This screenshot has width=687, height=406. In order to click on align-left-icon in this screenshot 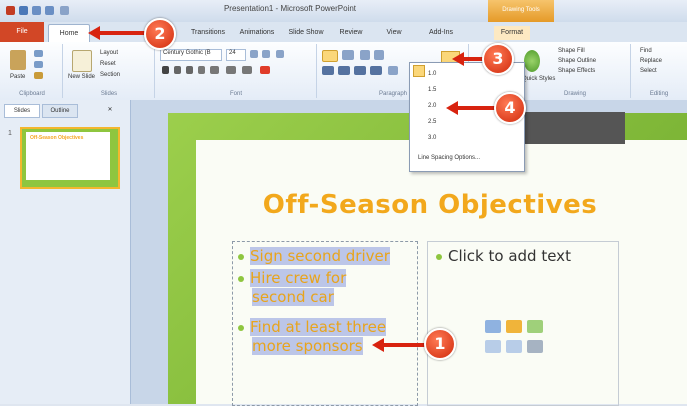, I will do `click(328, 70)`.